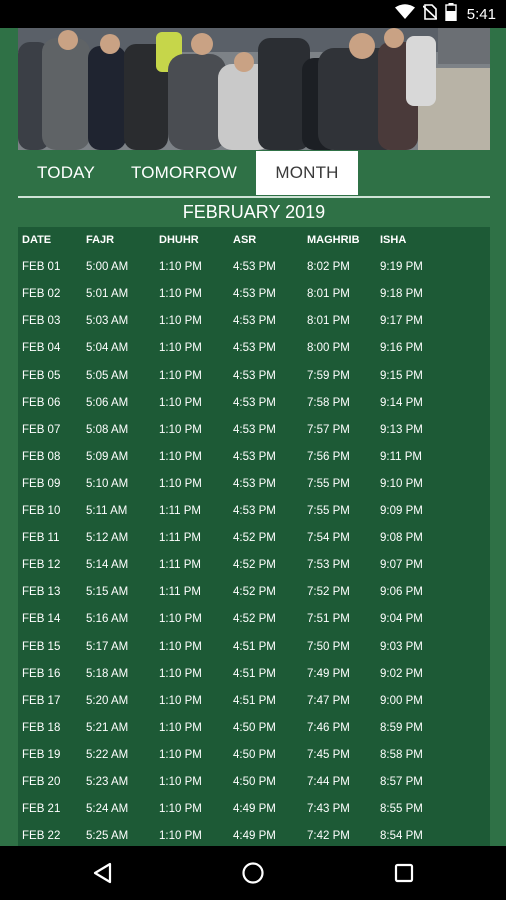 This screenshot has width=506, height=900. Describe the element at coordinates (328, 809) in the screenshot. I see `cell-maghrib: 7:43 PM` at that location.